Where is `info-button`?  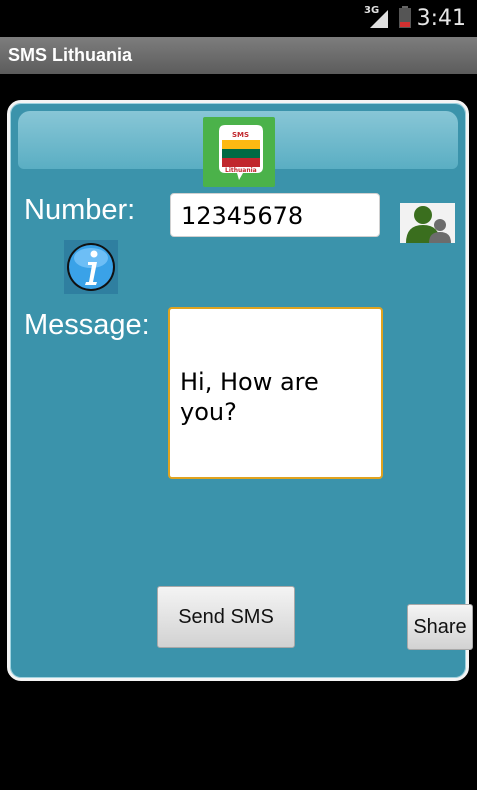 info-button is located at coordinates (91, 267).